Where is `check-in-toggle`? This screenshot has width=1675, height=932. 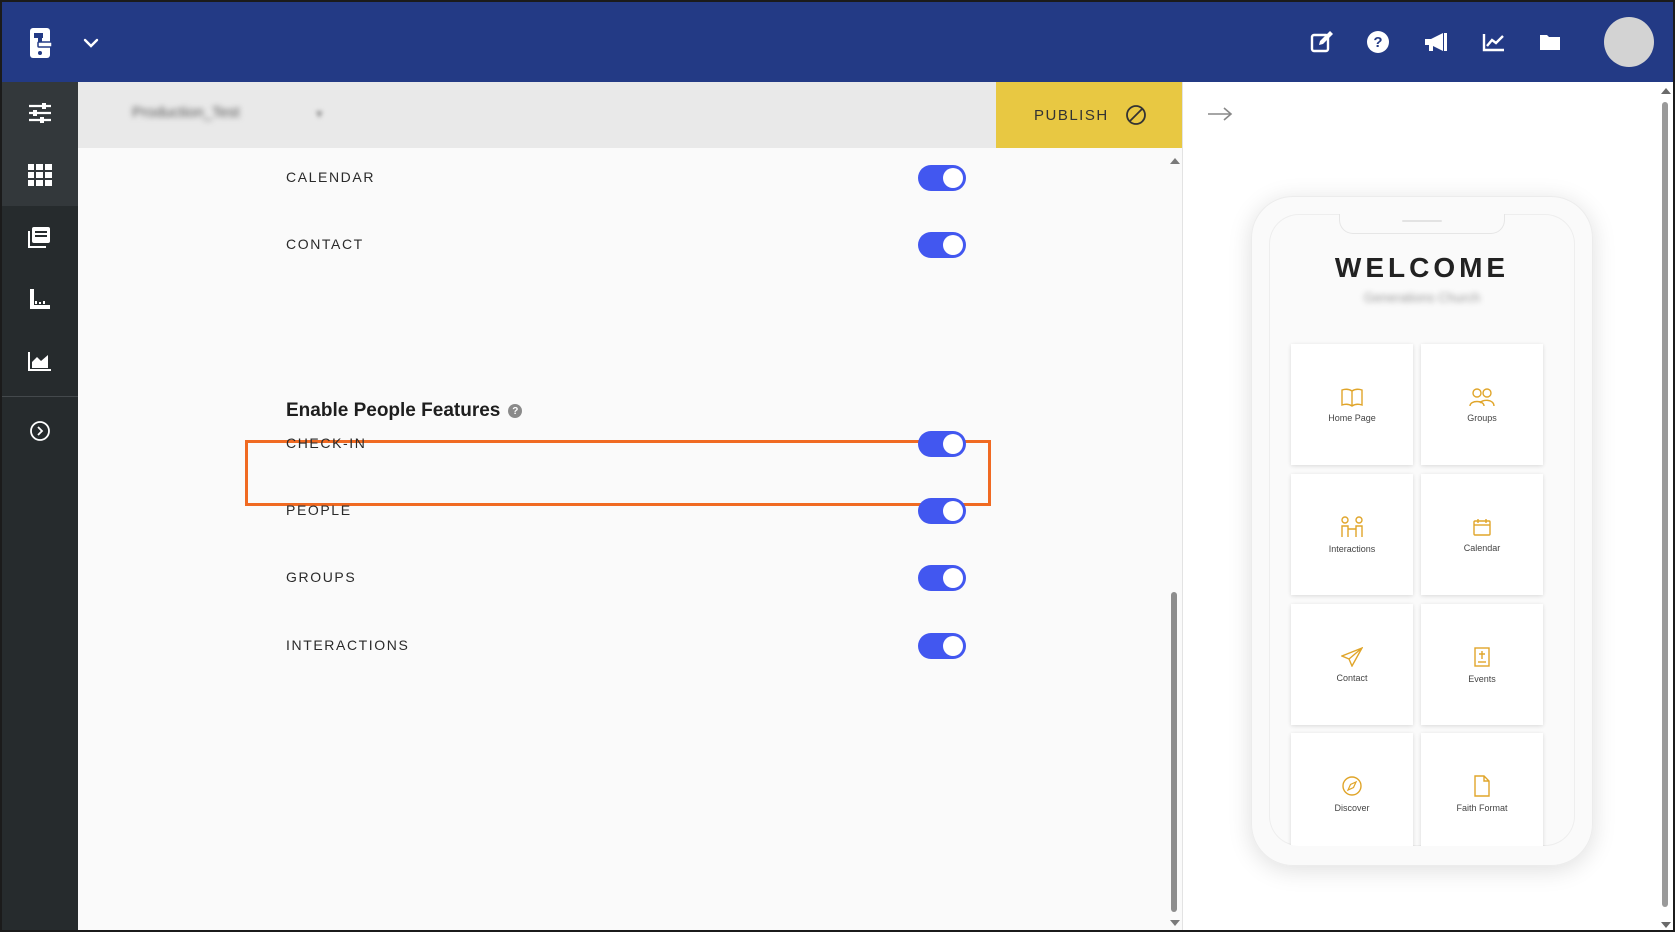 check-in-toggle is located at coordinates (942, 444).